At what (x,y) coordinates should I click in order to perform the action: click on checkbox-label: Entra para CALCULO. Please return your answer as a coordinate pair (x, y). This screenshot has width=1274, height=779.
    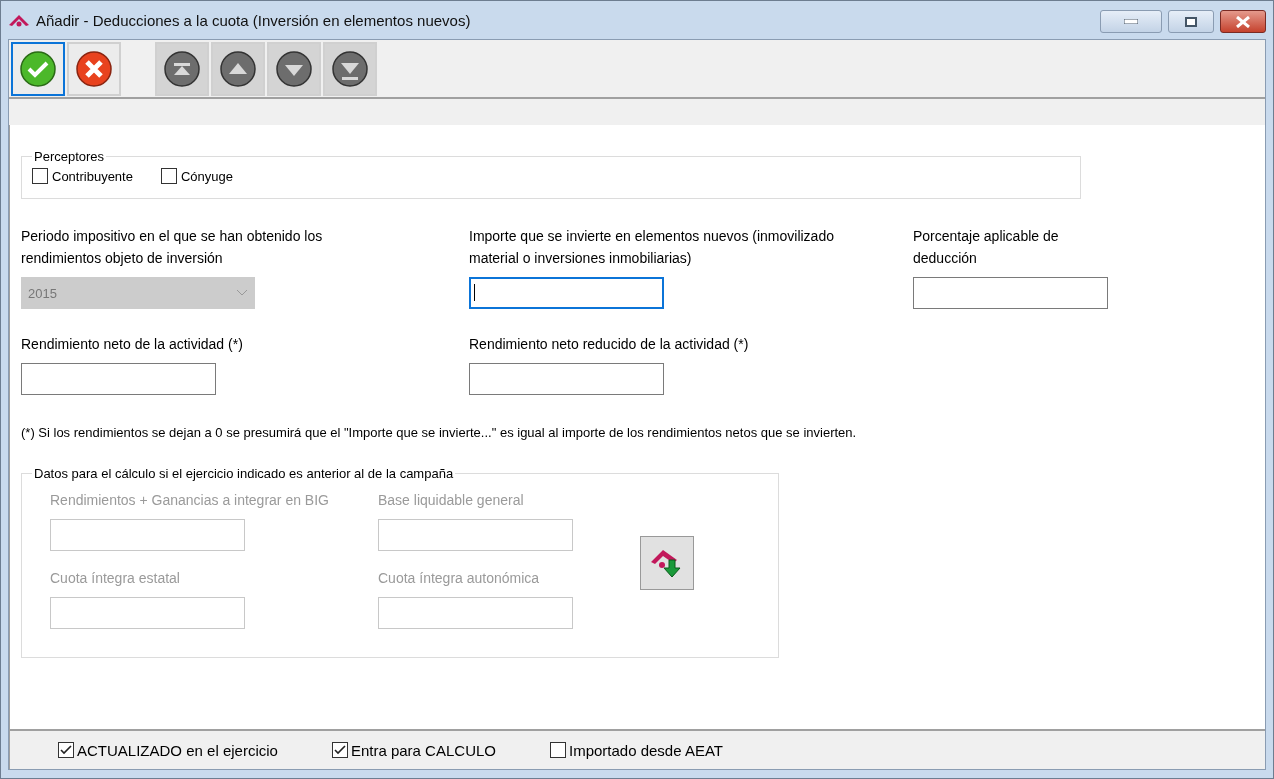
    Looking at the image, I should click on (423, 750).